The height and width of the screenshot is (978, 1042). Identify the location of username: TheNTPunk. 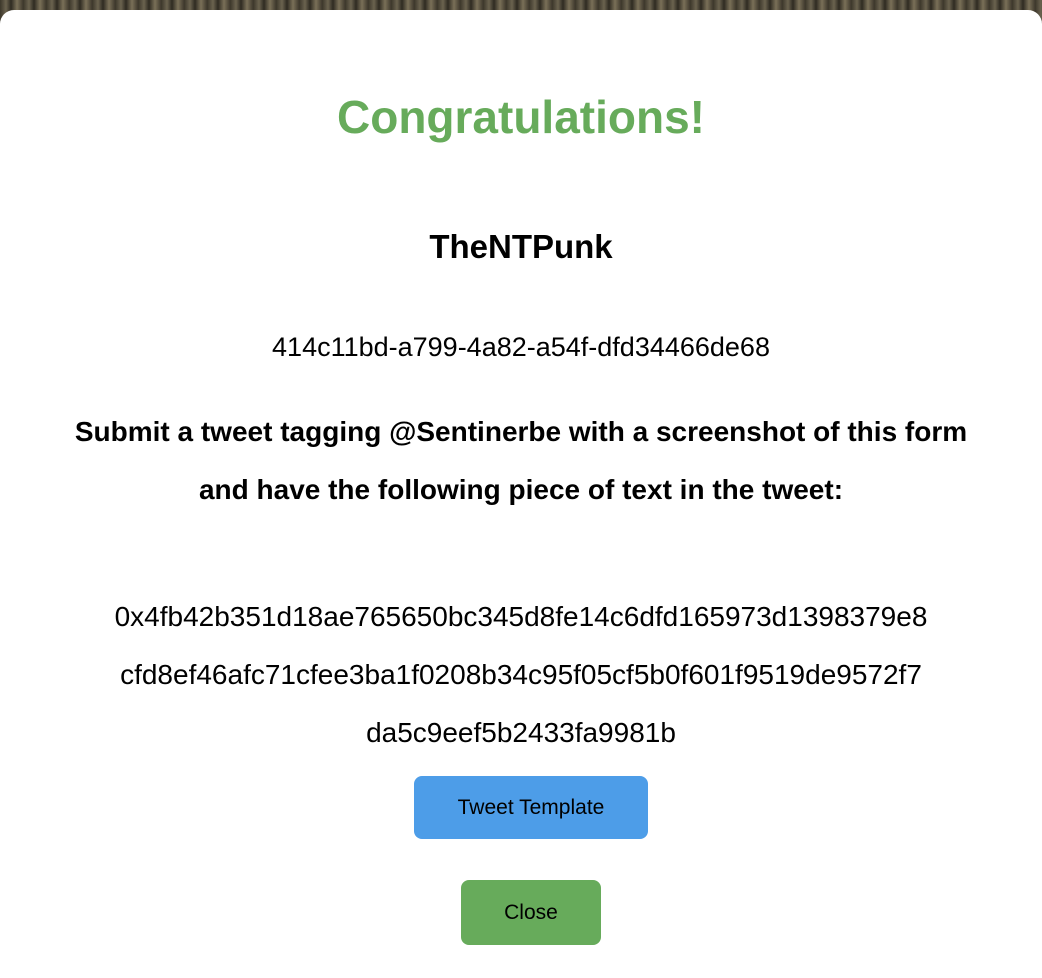
(521, 246).